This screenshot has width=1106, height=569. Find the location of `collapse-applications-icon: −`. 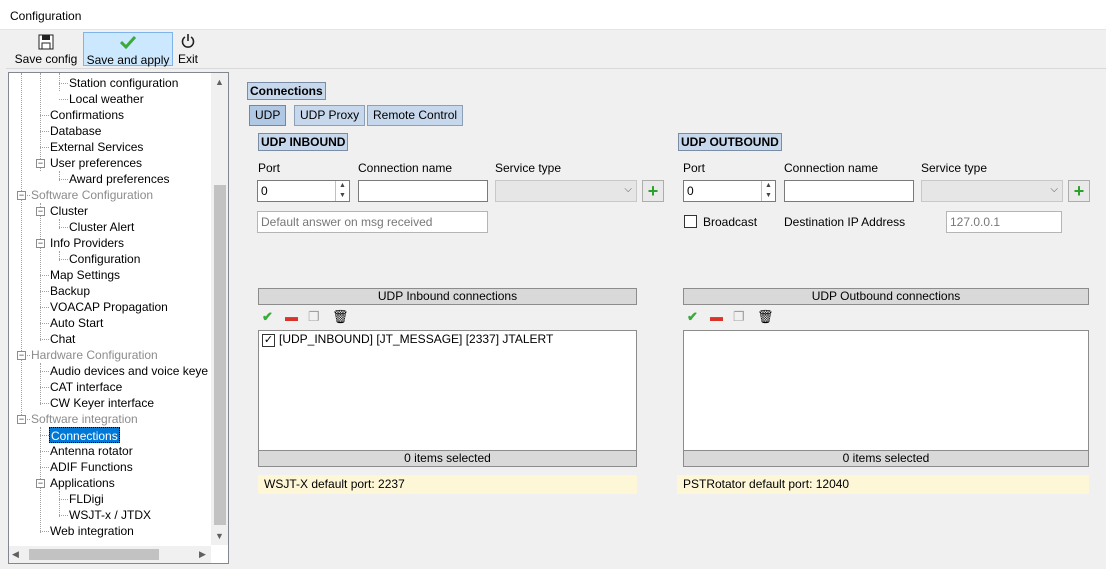

collapse-applications-icon: − is located at coordinates (40, 483).